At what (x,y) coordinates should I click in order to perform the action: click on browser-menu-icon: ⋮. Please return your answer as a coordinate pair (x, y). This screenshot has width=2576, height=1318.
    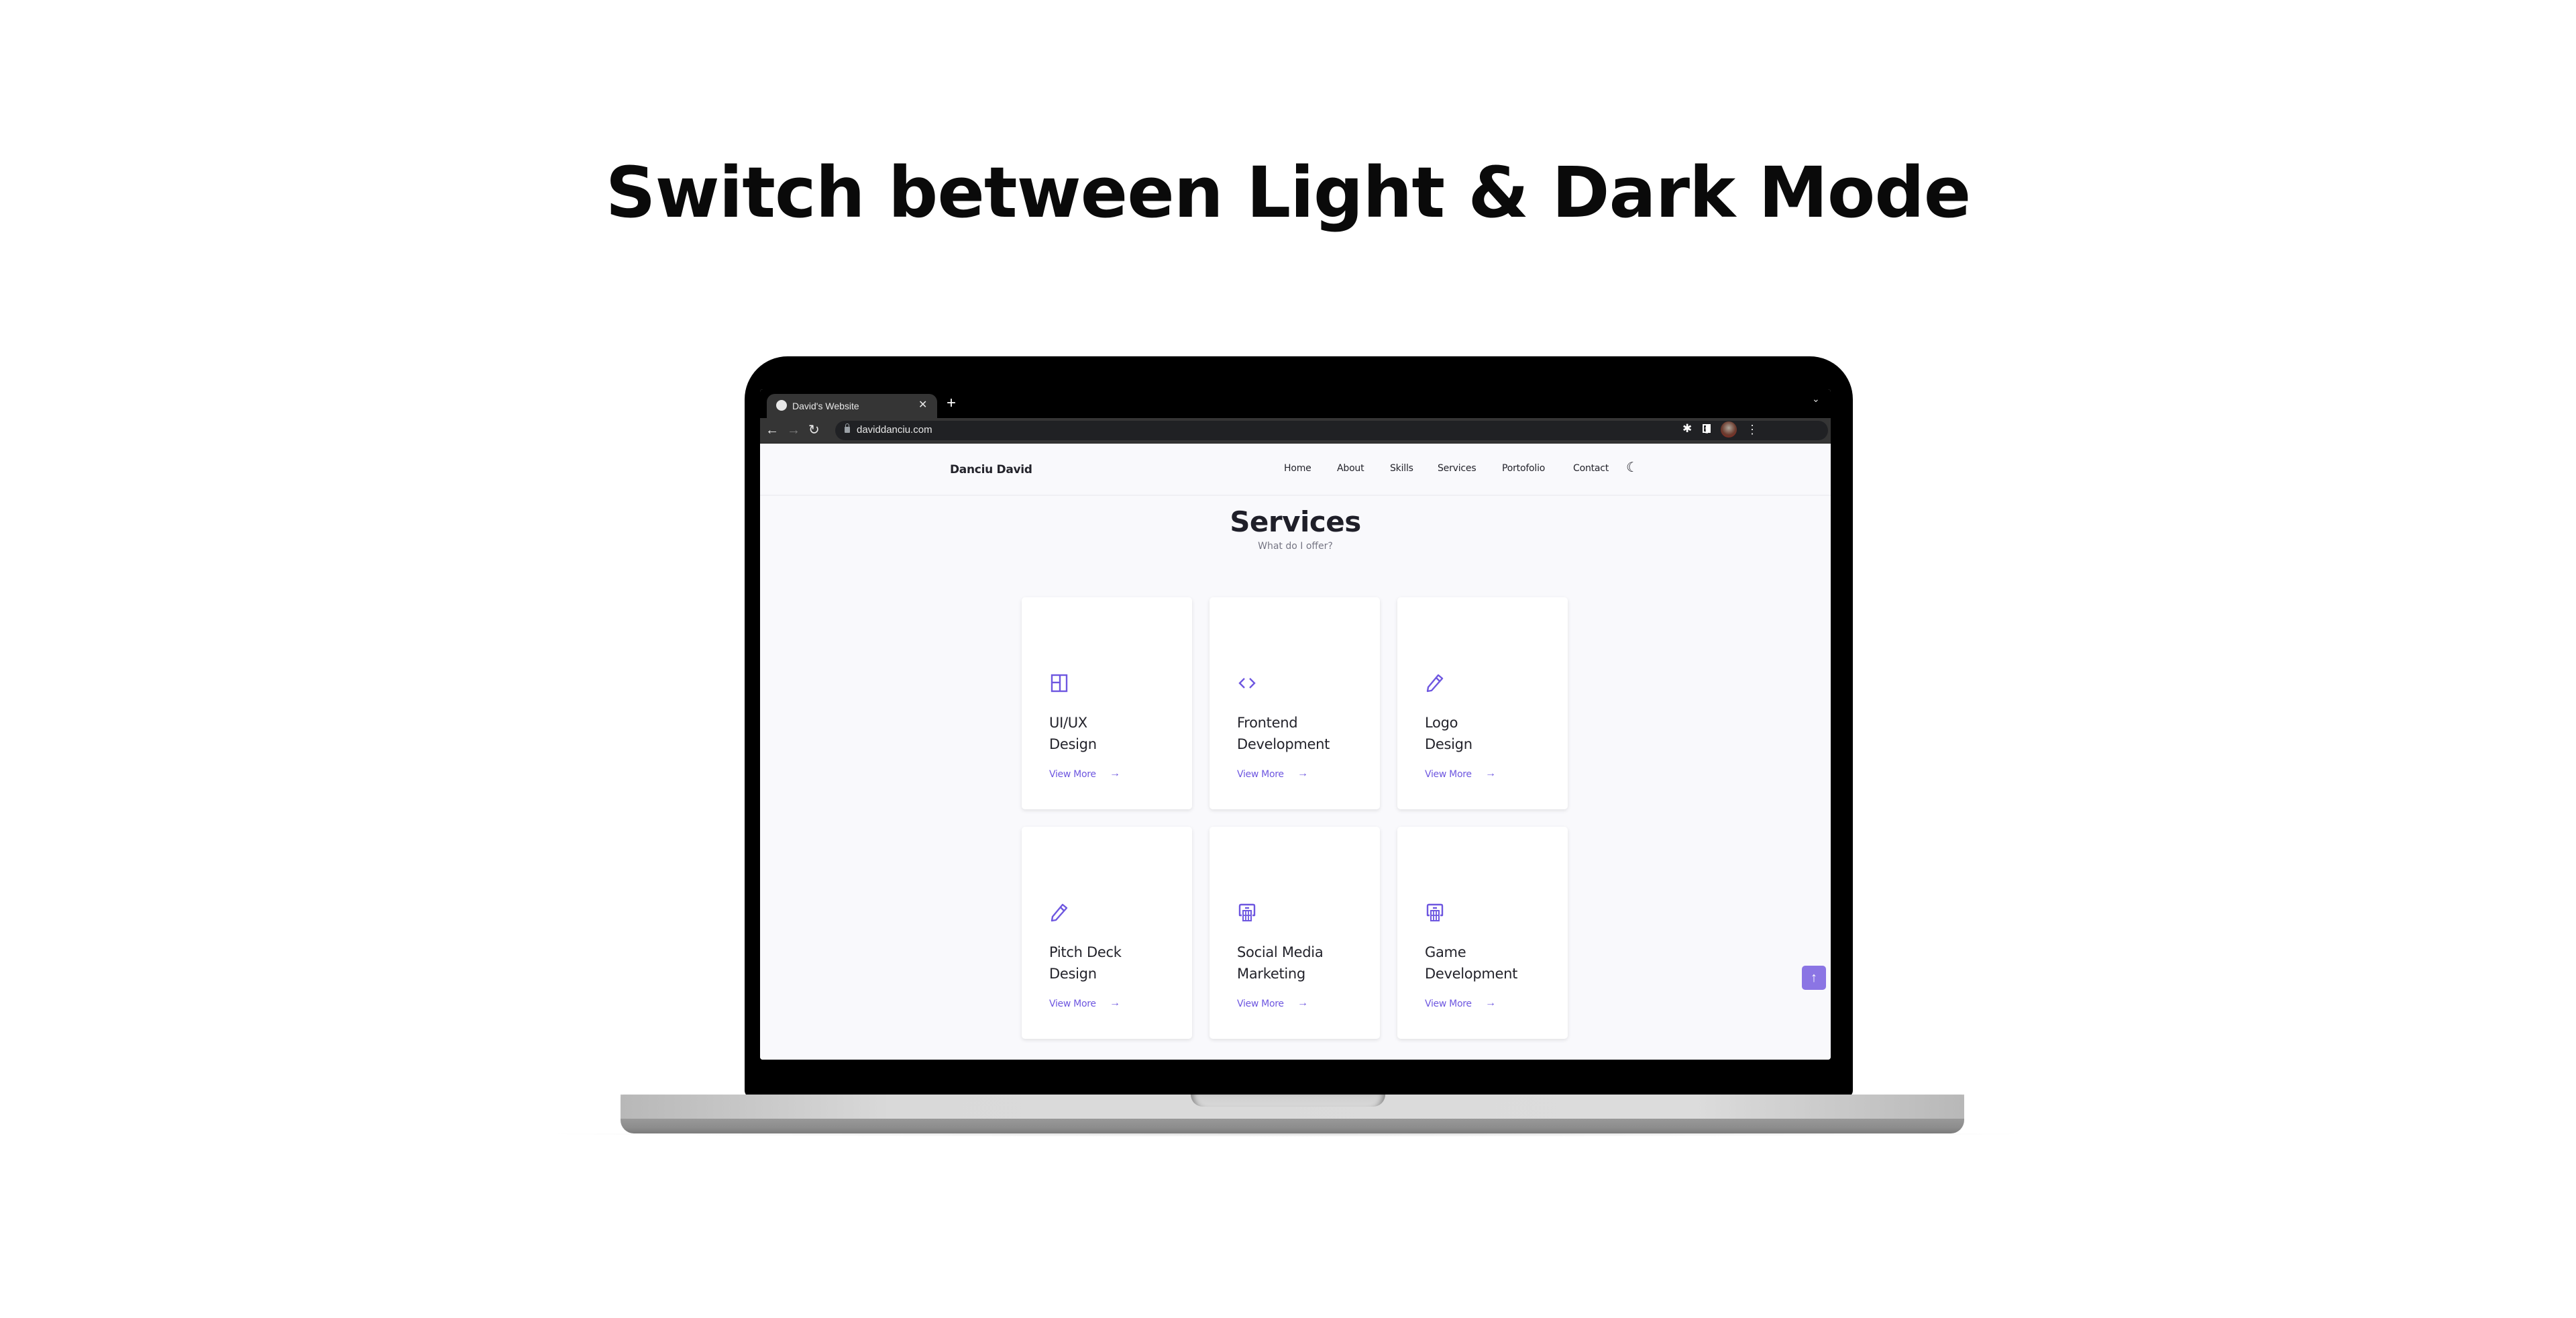
    Looking at the image, I should click on (1752, 429).